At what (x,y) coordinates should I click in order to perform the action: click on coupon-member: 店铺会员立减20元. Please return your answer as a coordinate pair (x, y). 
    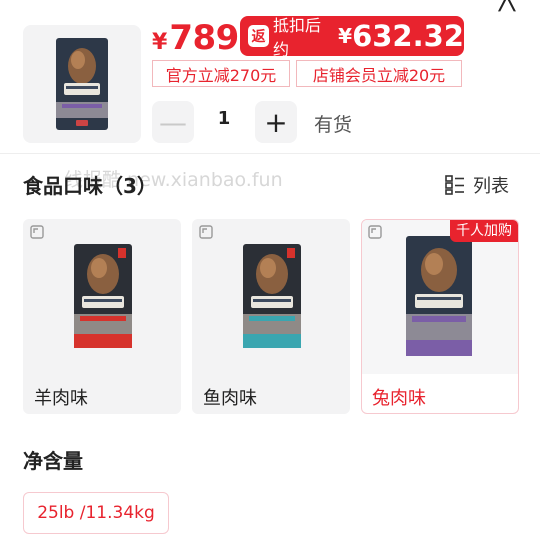
    Looking at the image, I should click on (379, 73).